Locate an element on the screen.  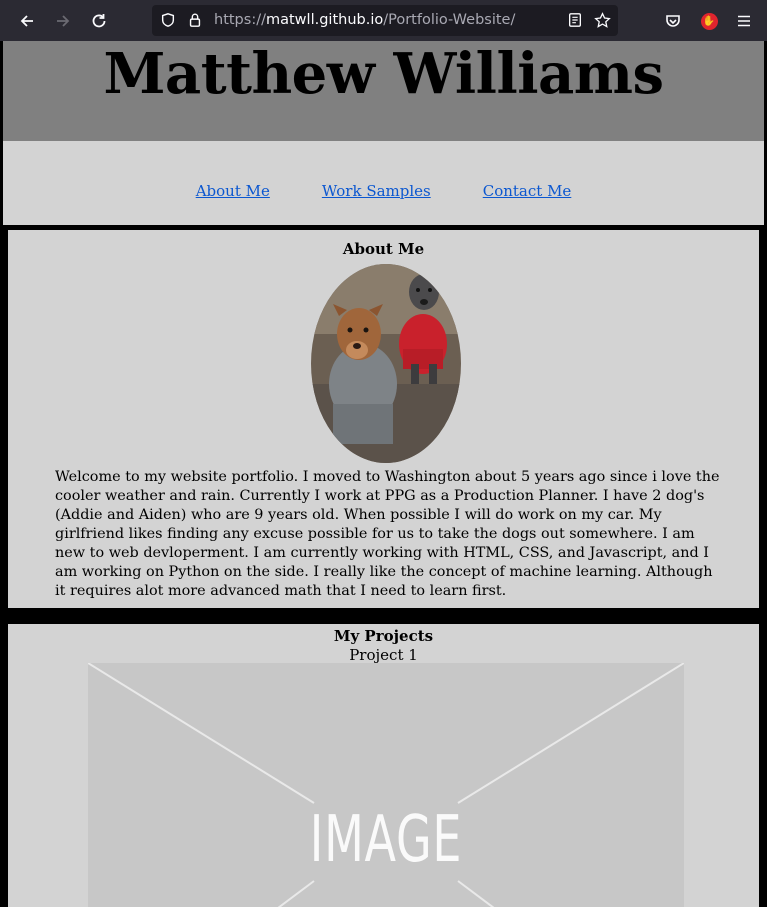
back-button is located at coordinates (27, 21).